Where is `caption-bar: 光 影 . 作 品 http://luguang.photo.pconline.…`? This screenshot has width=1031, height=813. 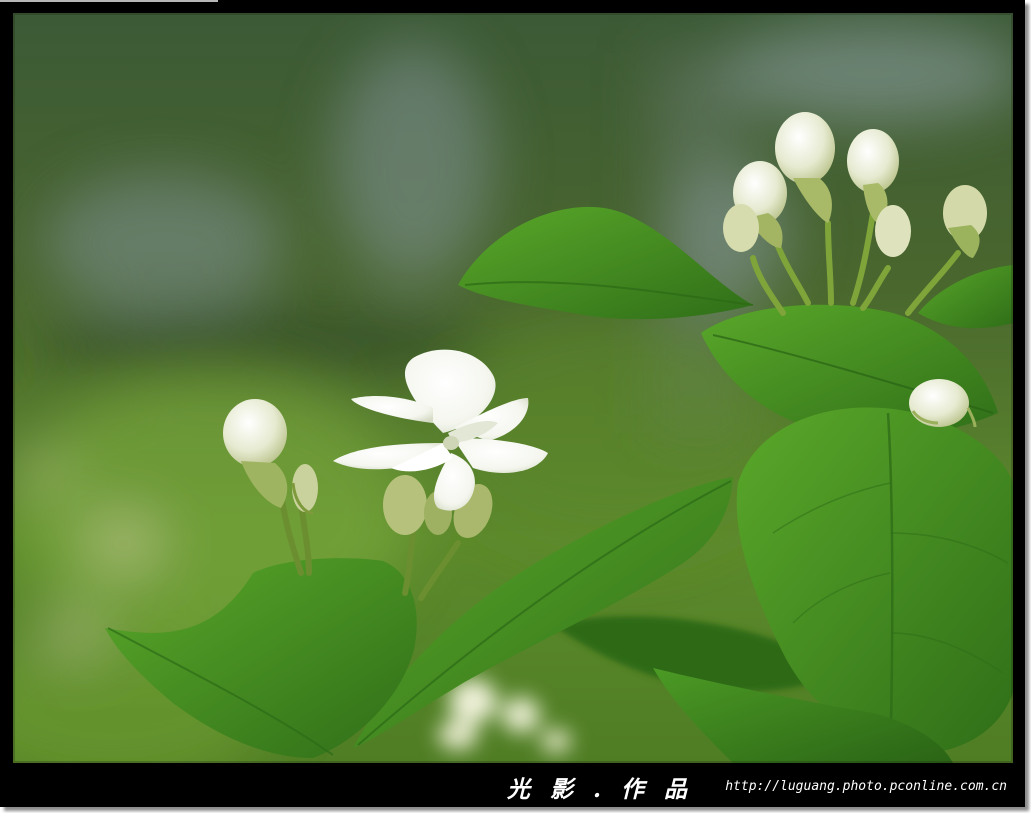 caption-bar: 光 影 . 作 品 http://luguang.photo.pconline.… is located at coordinates (513, 785).